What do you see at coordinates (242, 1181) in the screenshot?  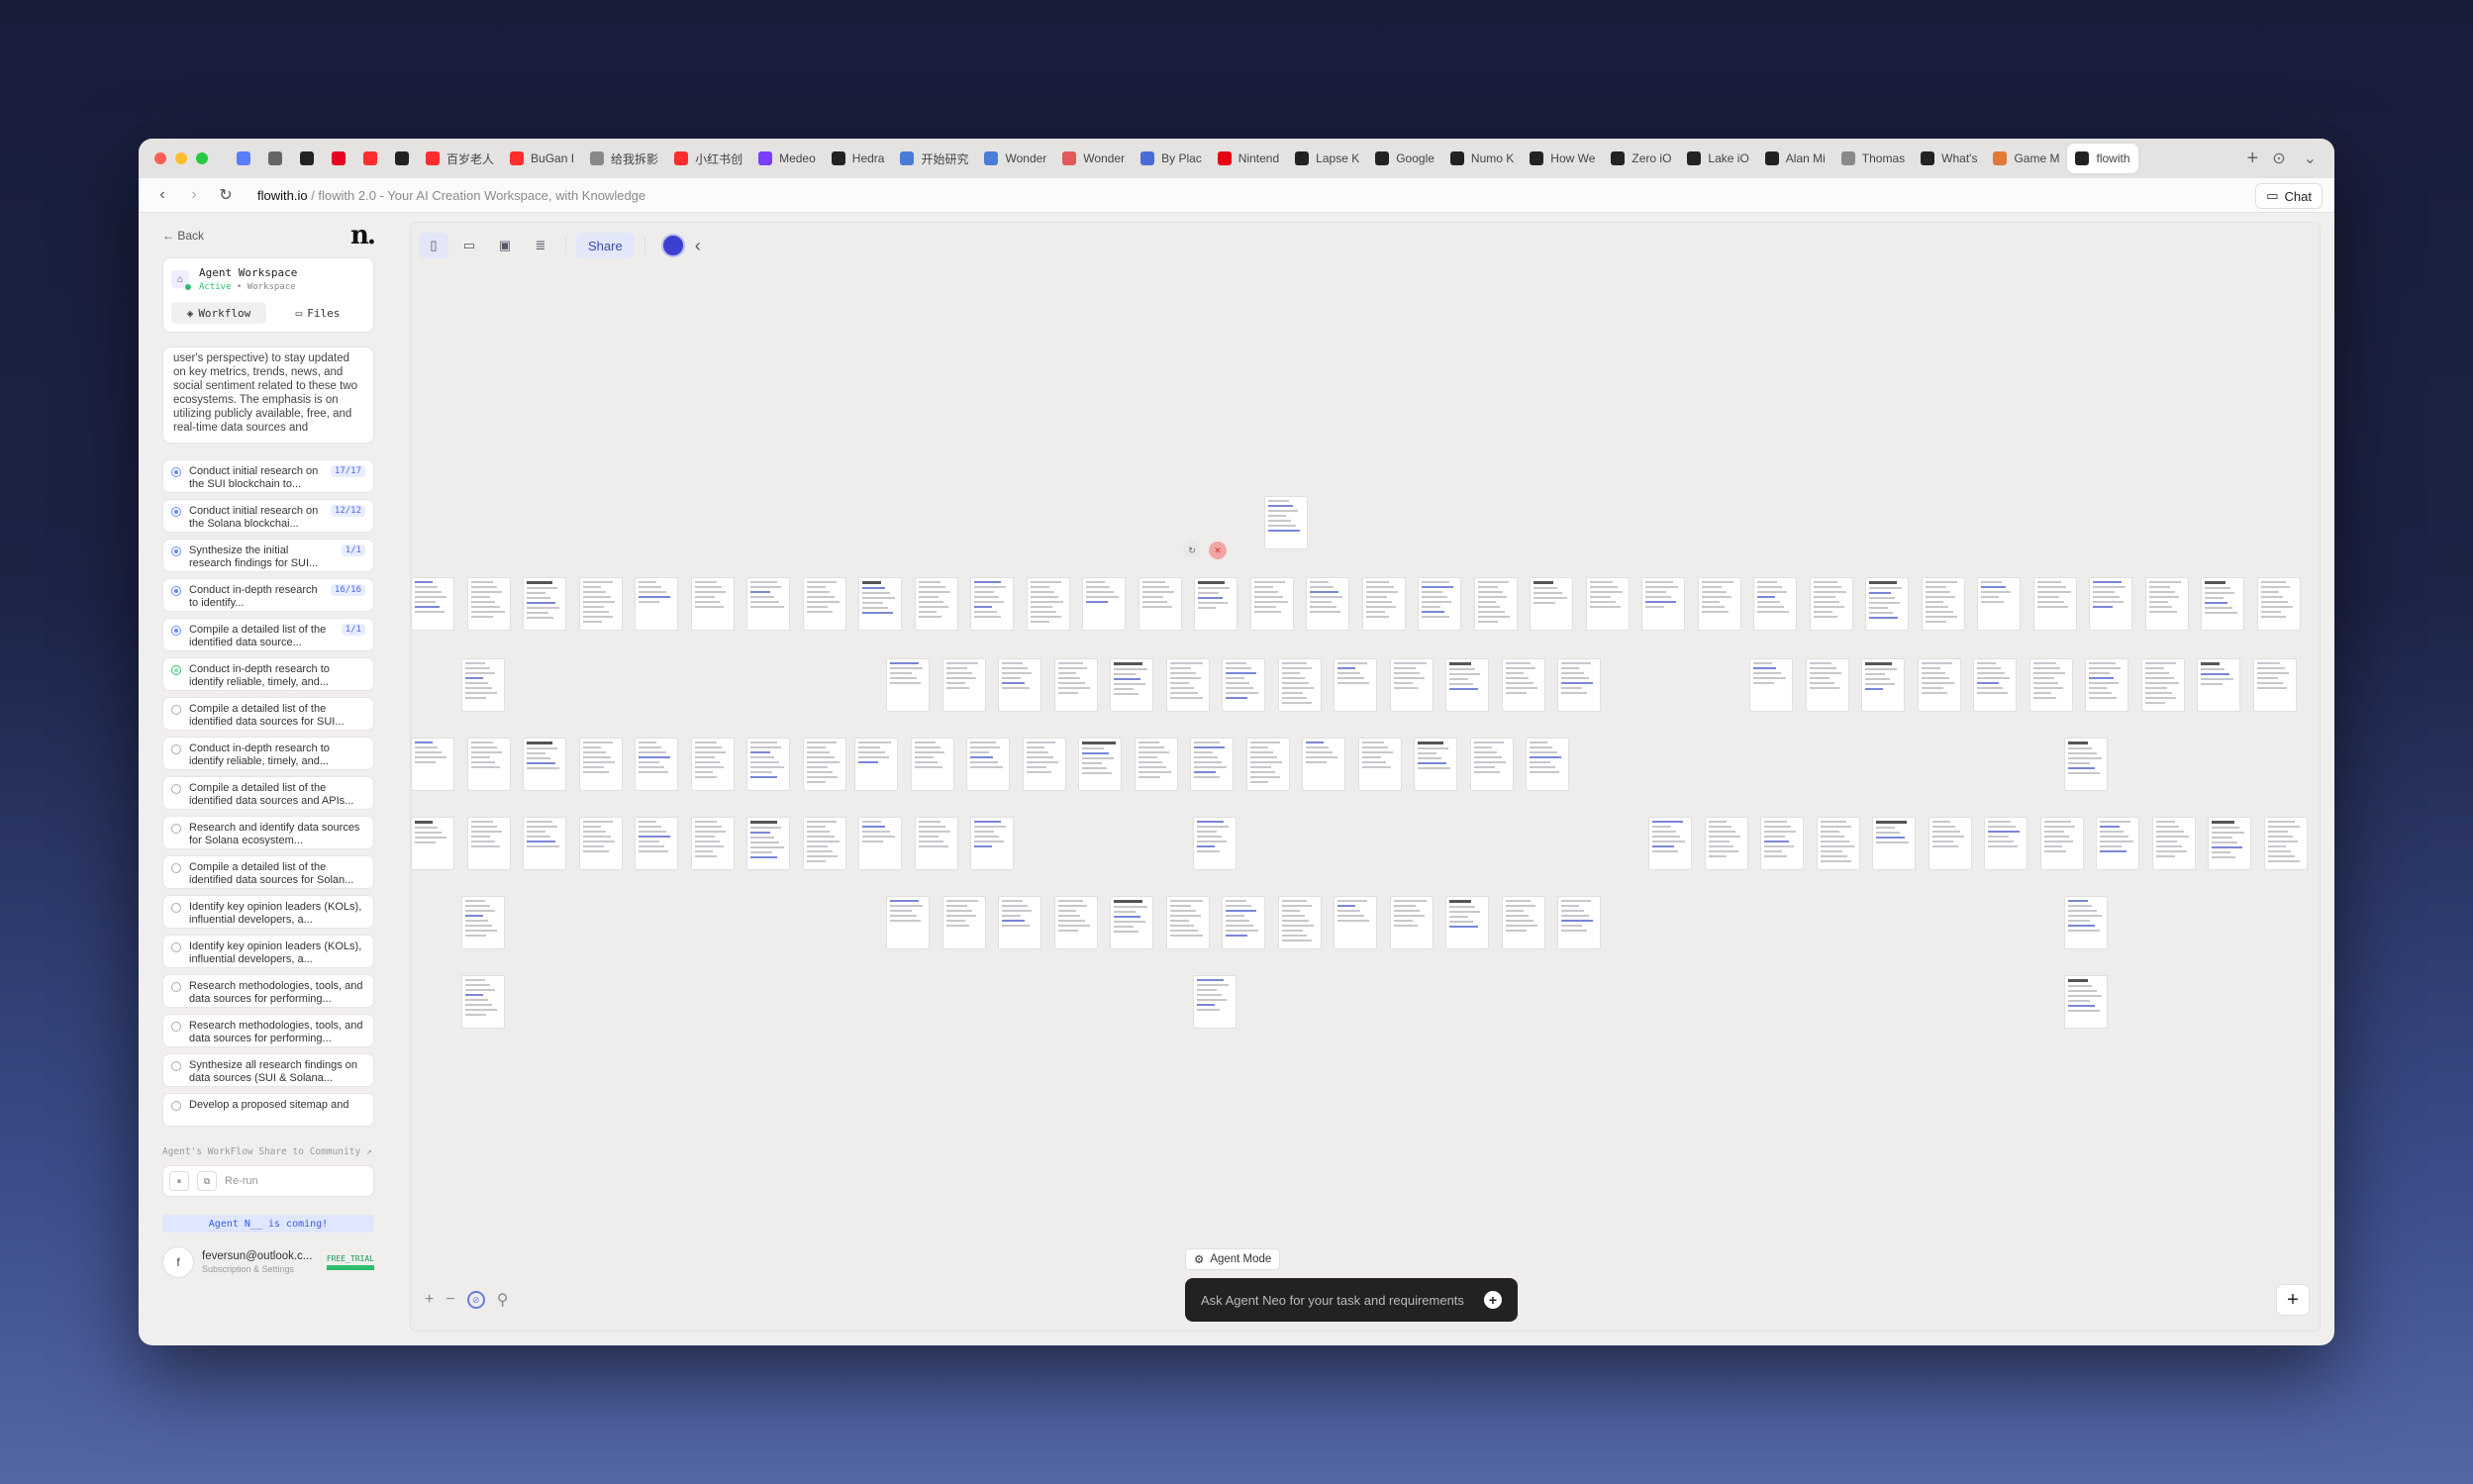 I see `rerun-input: Re-run` at bounding box center [242, 1181].